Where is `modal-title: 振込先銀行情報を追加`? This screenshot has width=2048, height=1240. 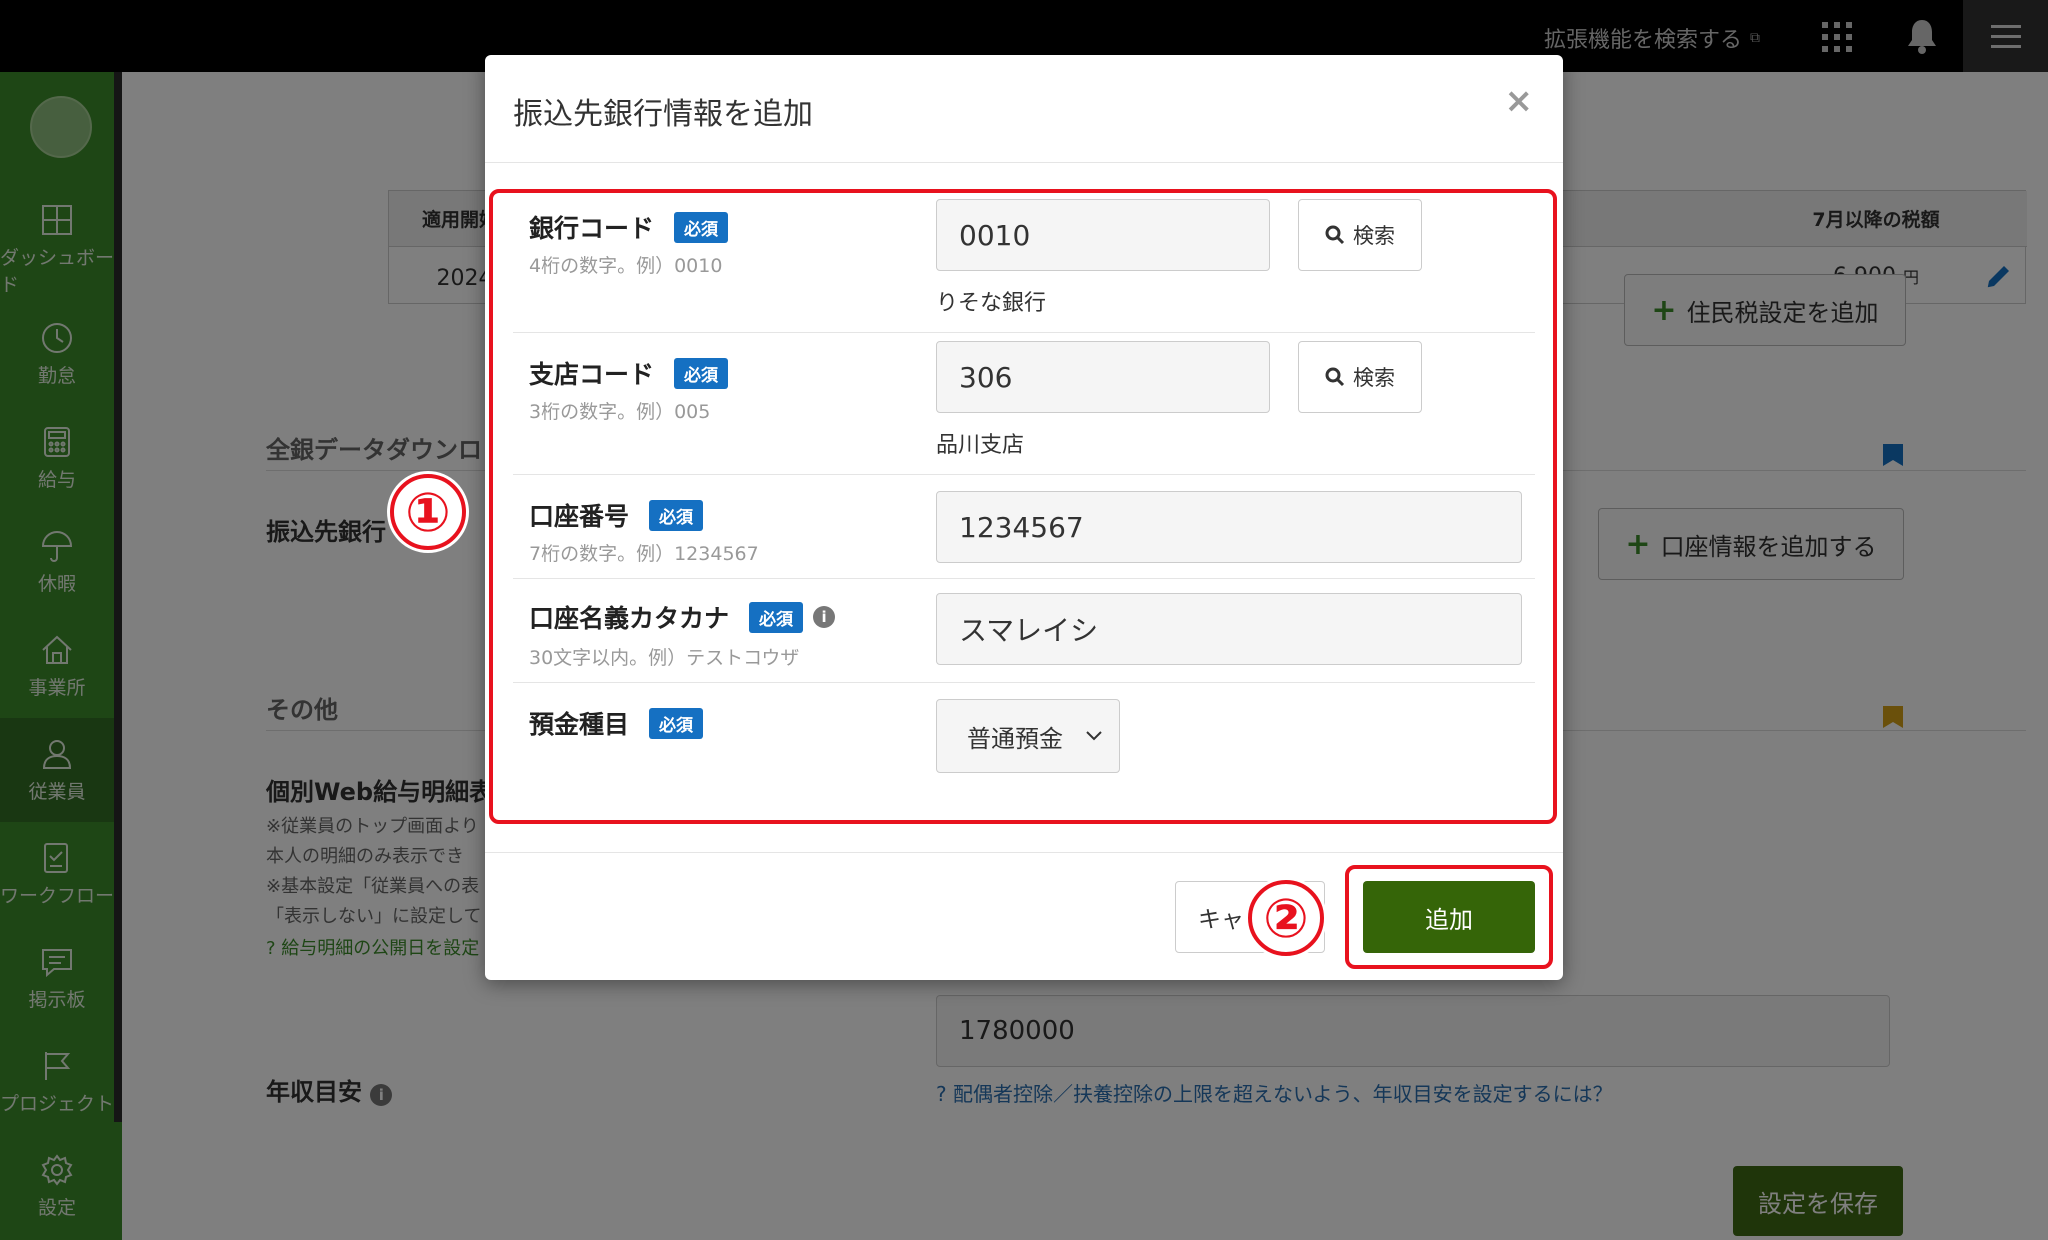
modal-title: 振込先銀行情報を追加 is located at coordinates (663, 114).